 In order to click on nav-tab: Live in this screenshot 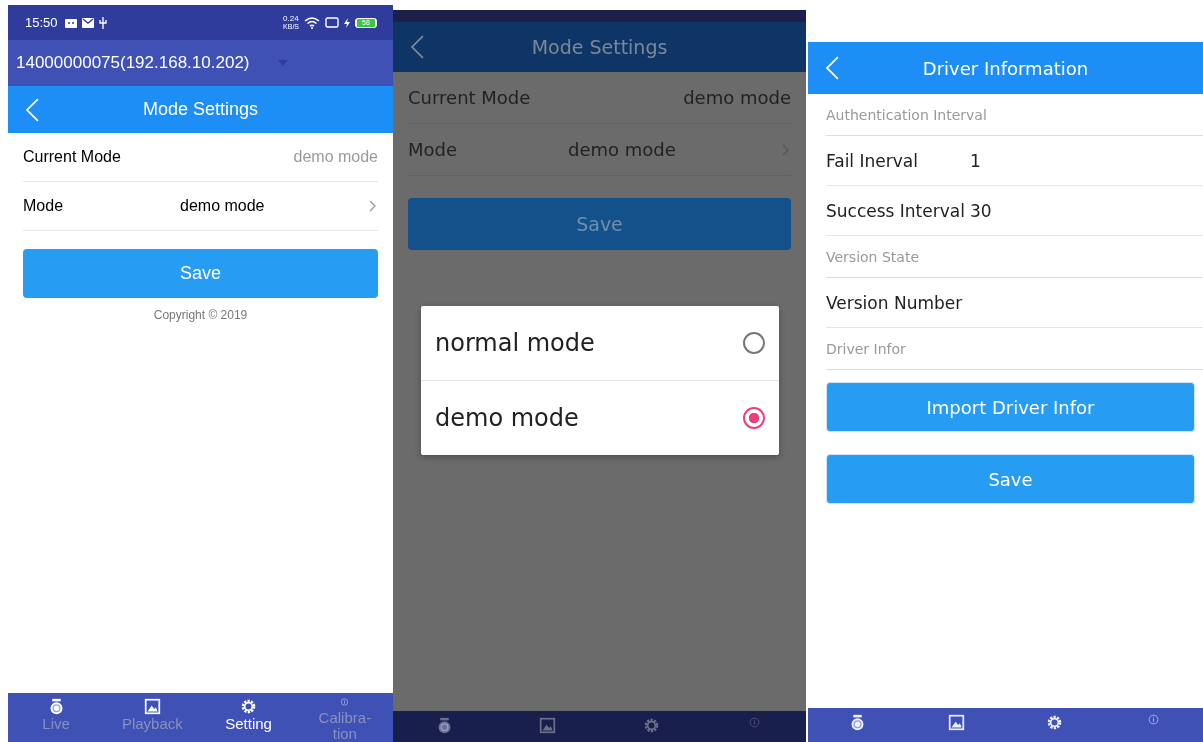, I will do `click(56, 717)`.